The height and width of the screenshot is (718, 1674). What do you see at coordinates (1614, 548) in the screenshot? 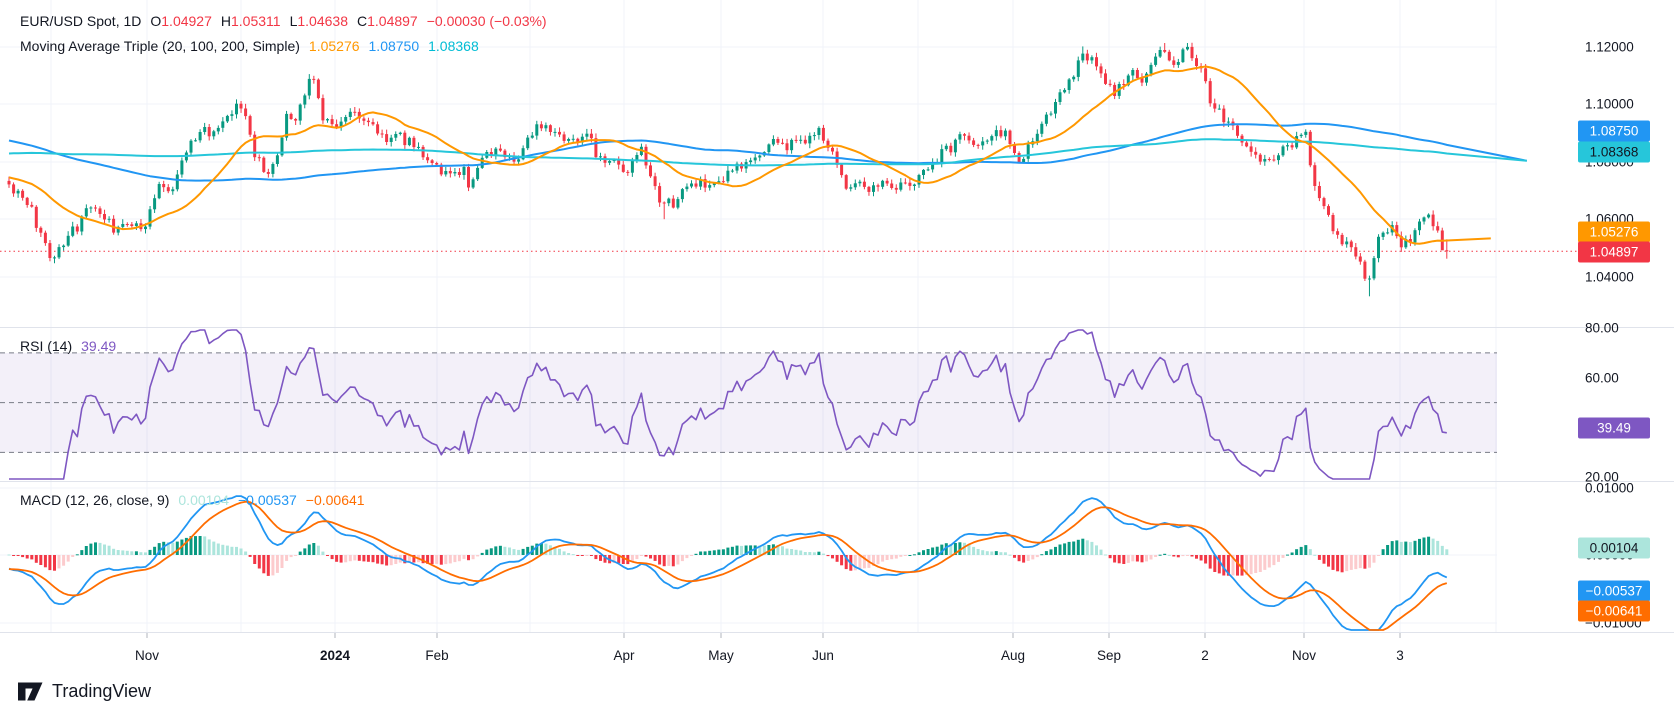
I see `axis-price-tag: 0.00104` at bounding box center [1614, 548].